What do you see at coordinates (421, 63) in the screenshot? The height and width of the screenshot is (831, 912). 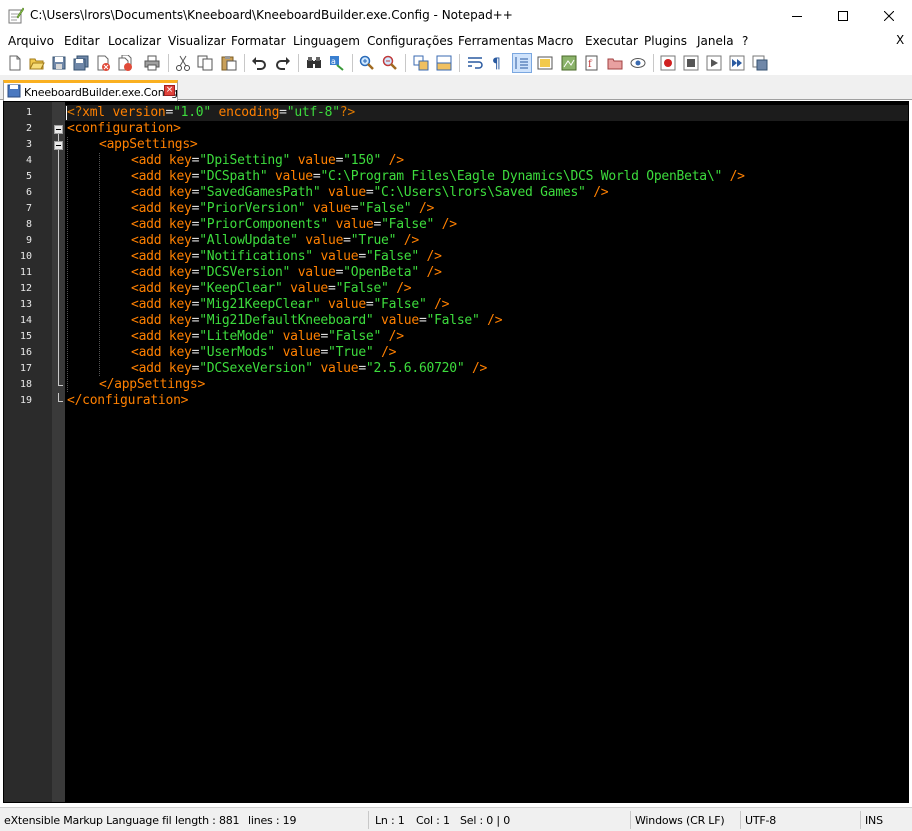 I see `sync-vertical-icon` at bounding box center [421, 63].